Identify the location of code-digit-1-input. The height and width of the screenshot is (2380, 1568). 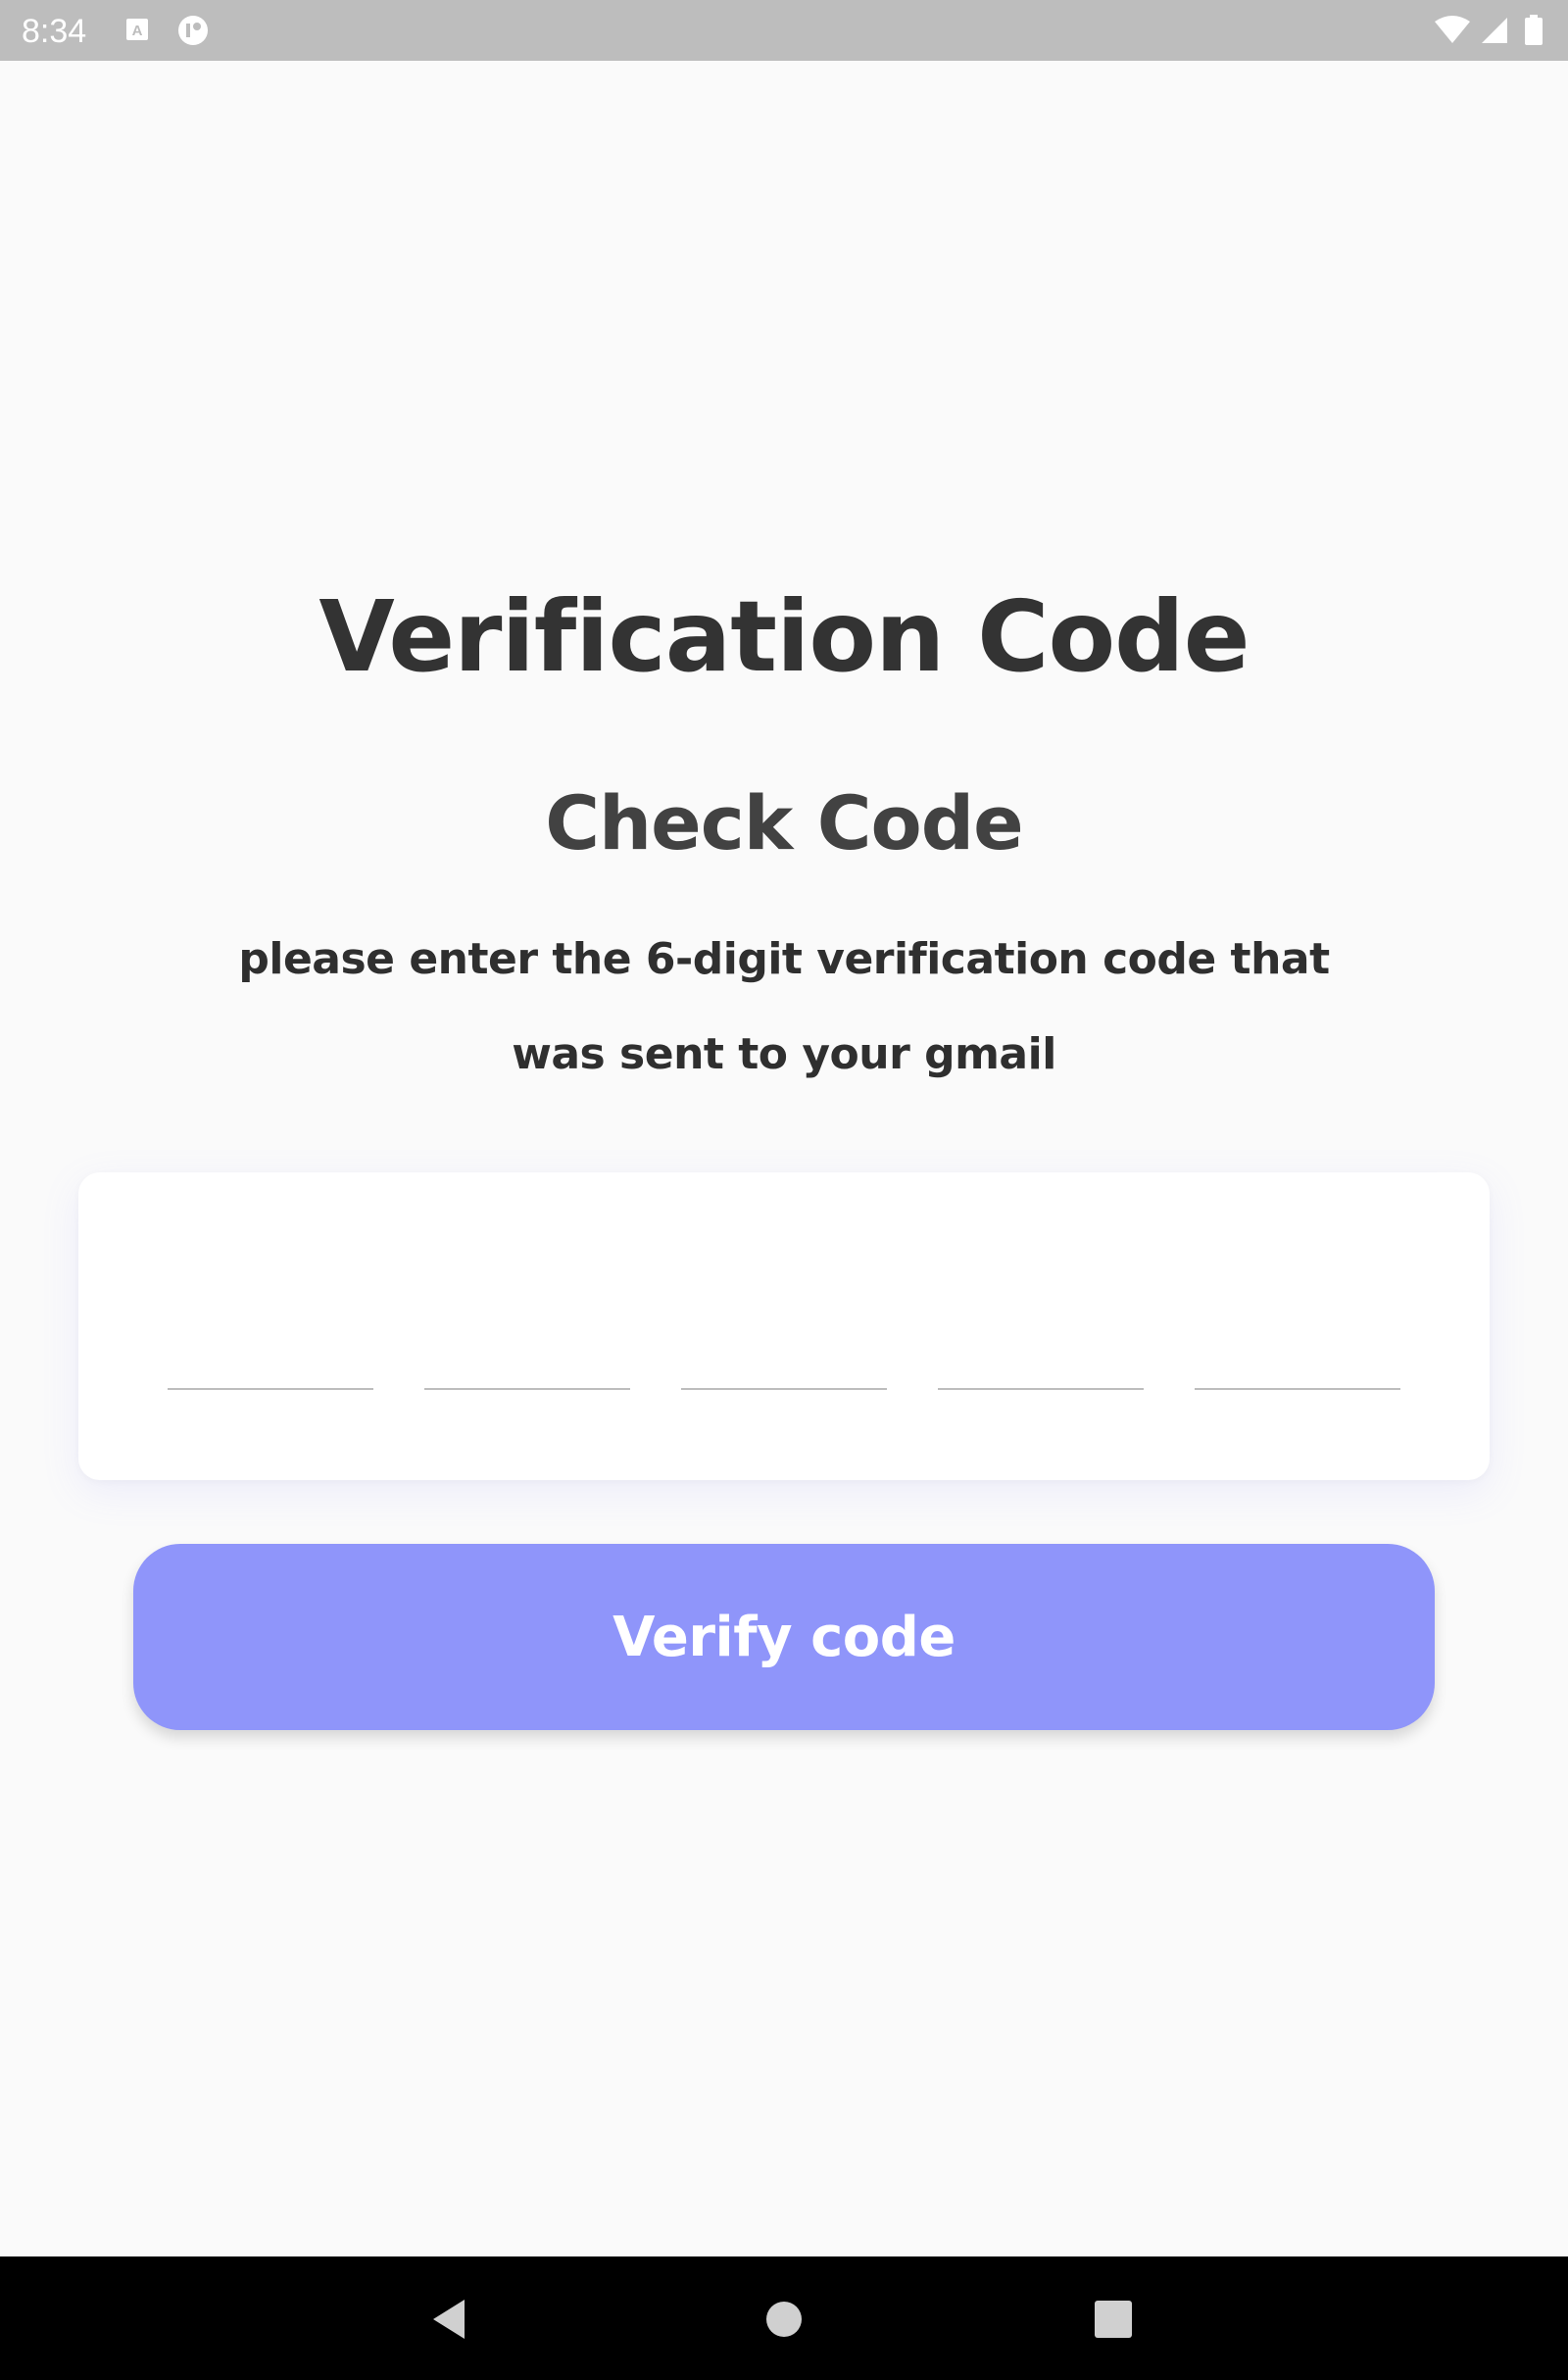
(270, 1330).